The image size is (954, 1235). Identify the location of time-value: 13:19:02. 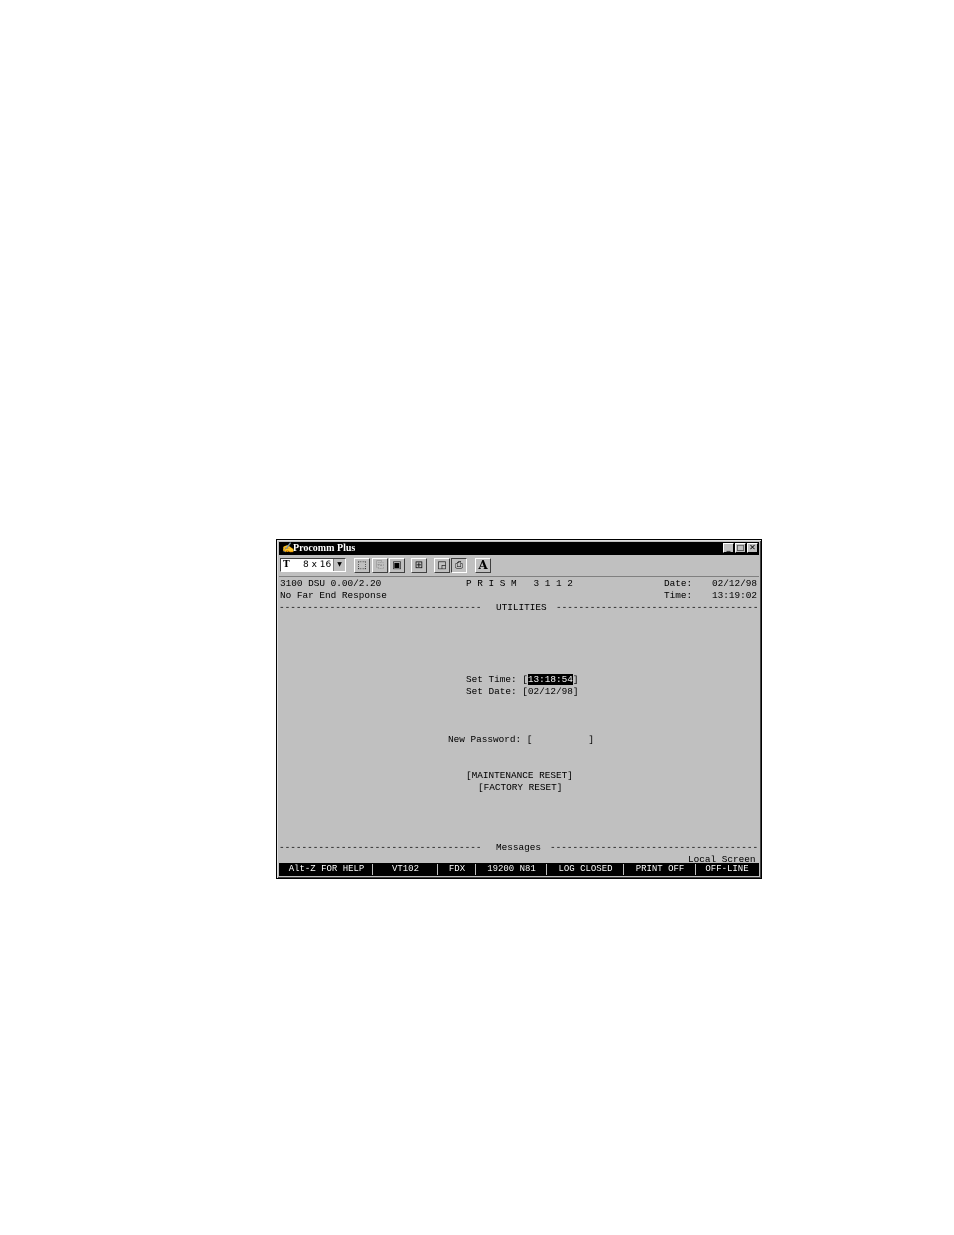
(735, 595).